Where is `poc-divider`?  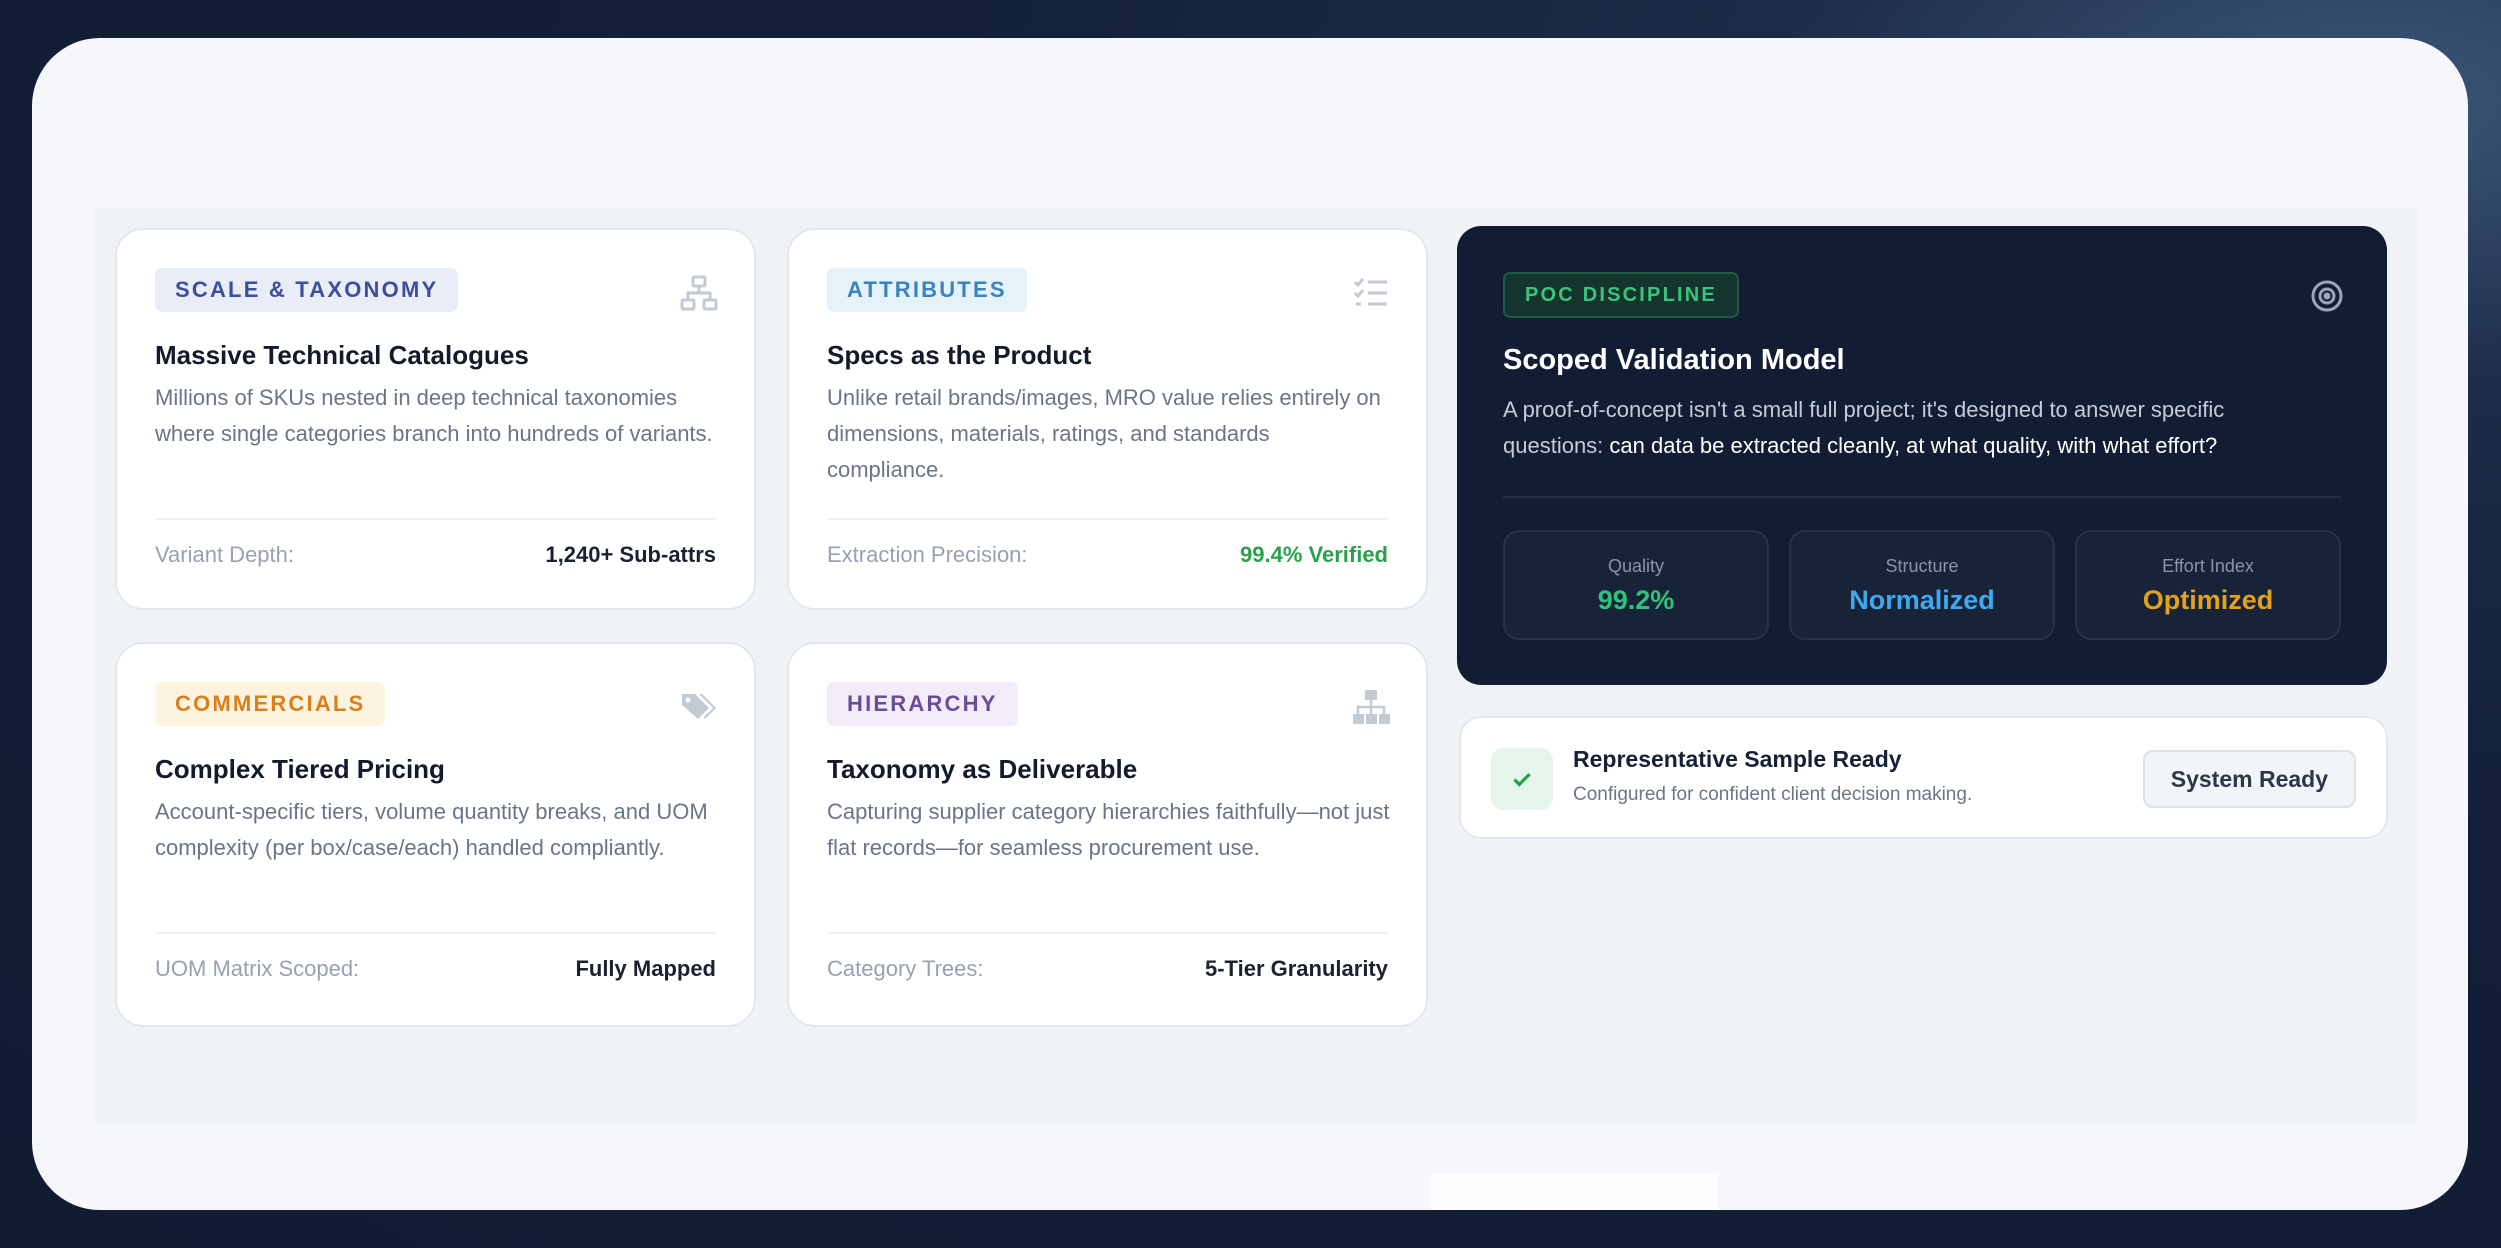 poc-divider is located at coordinates (1922, 497).